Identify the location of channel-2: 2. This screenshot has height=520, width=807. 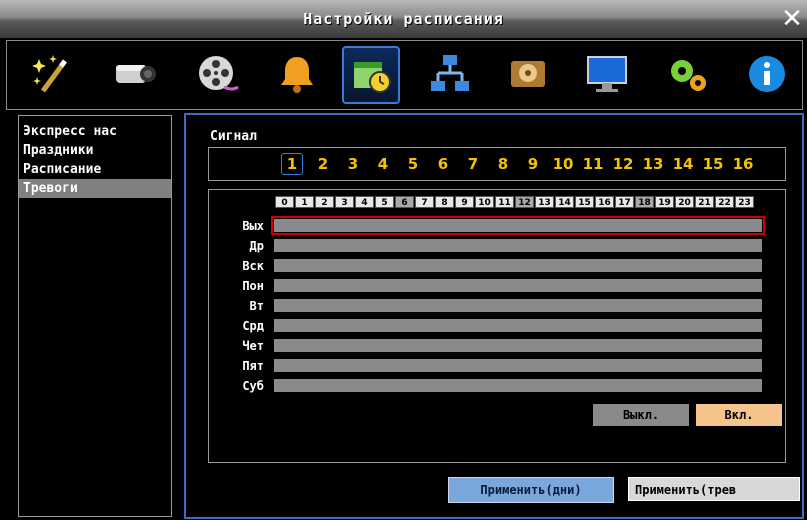
(323, 164).